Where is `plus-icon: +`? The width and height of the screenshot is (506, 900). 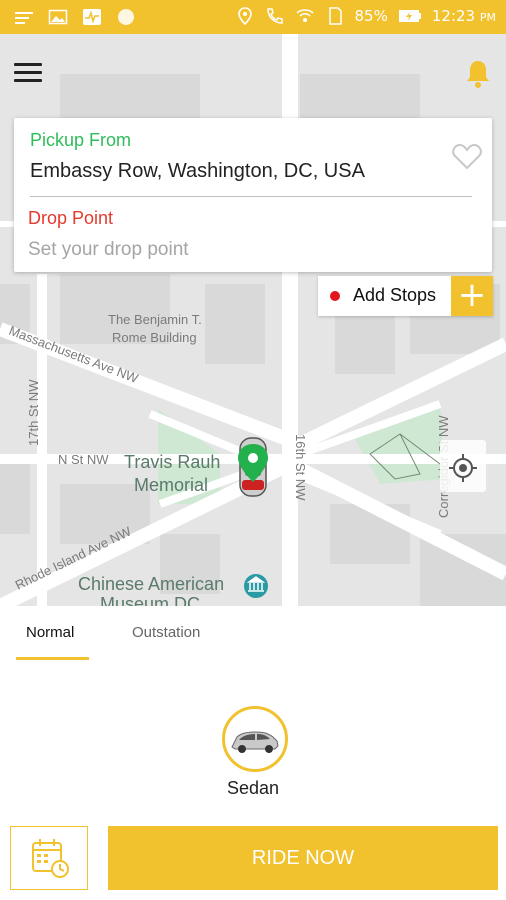
plus-icon: + is located at coordinates (472, 296).